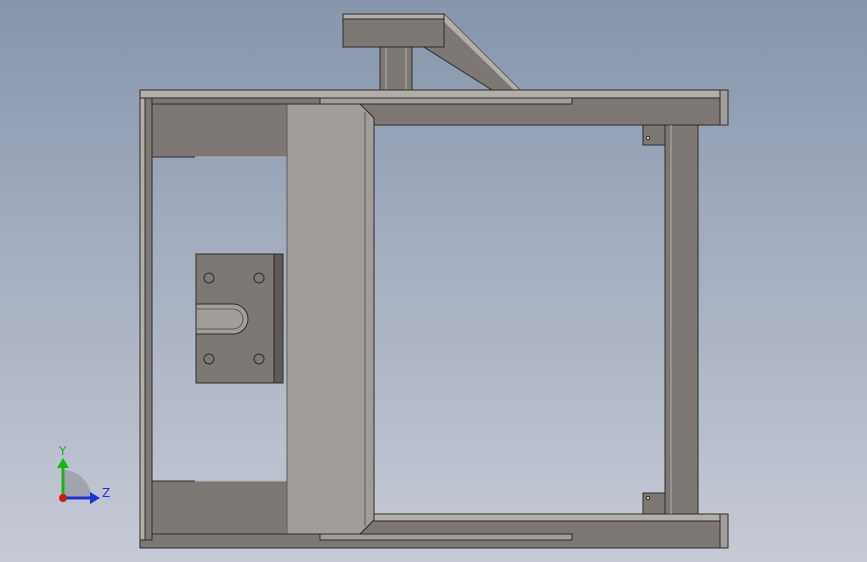  Describe the element at coordinates (446, 537) in the screenshot. I see `bottom-rail-slot` at that location.